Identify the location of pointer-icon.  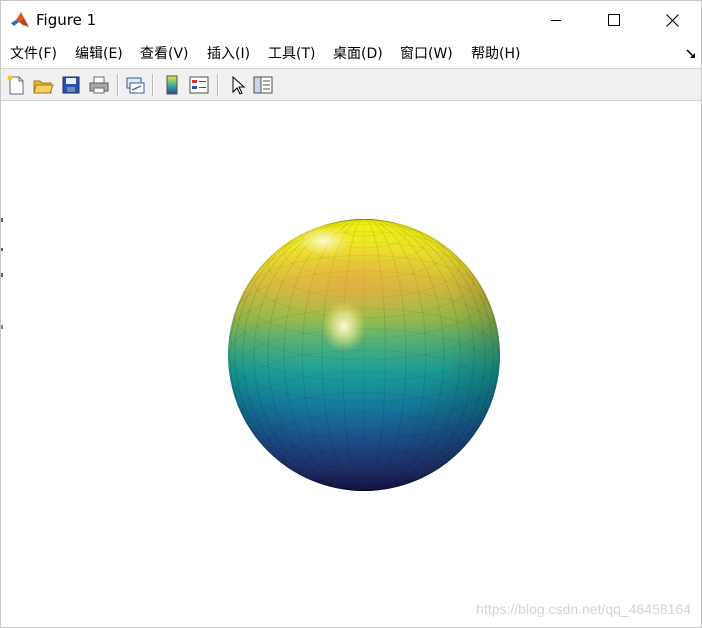
(237, 85).